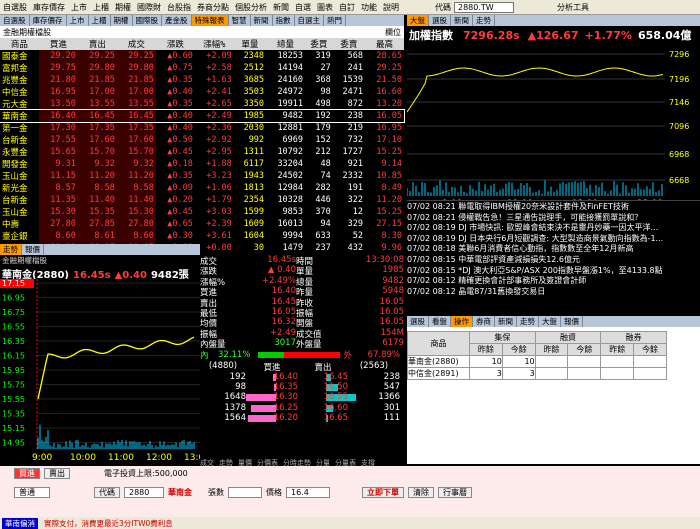  Describe the element at coordinates (421, 492) in the screenshot. I see `clear-button: 清除` at that location.